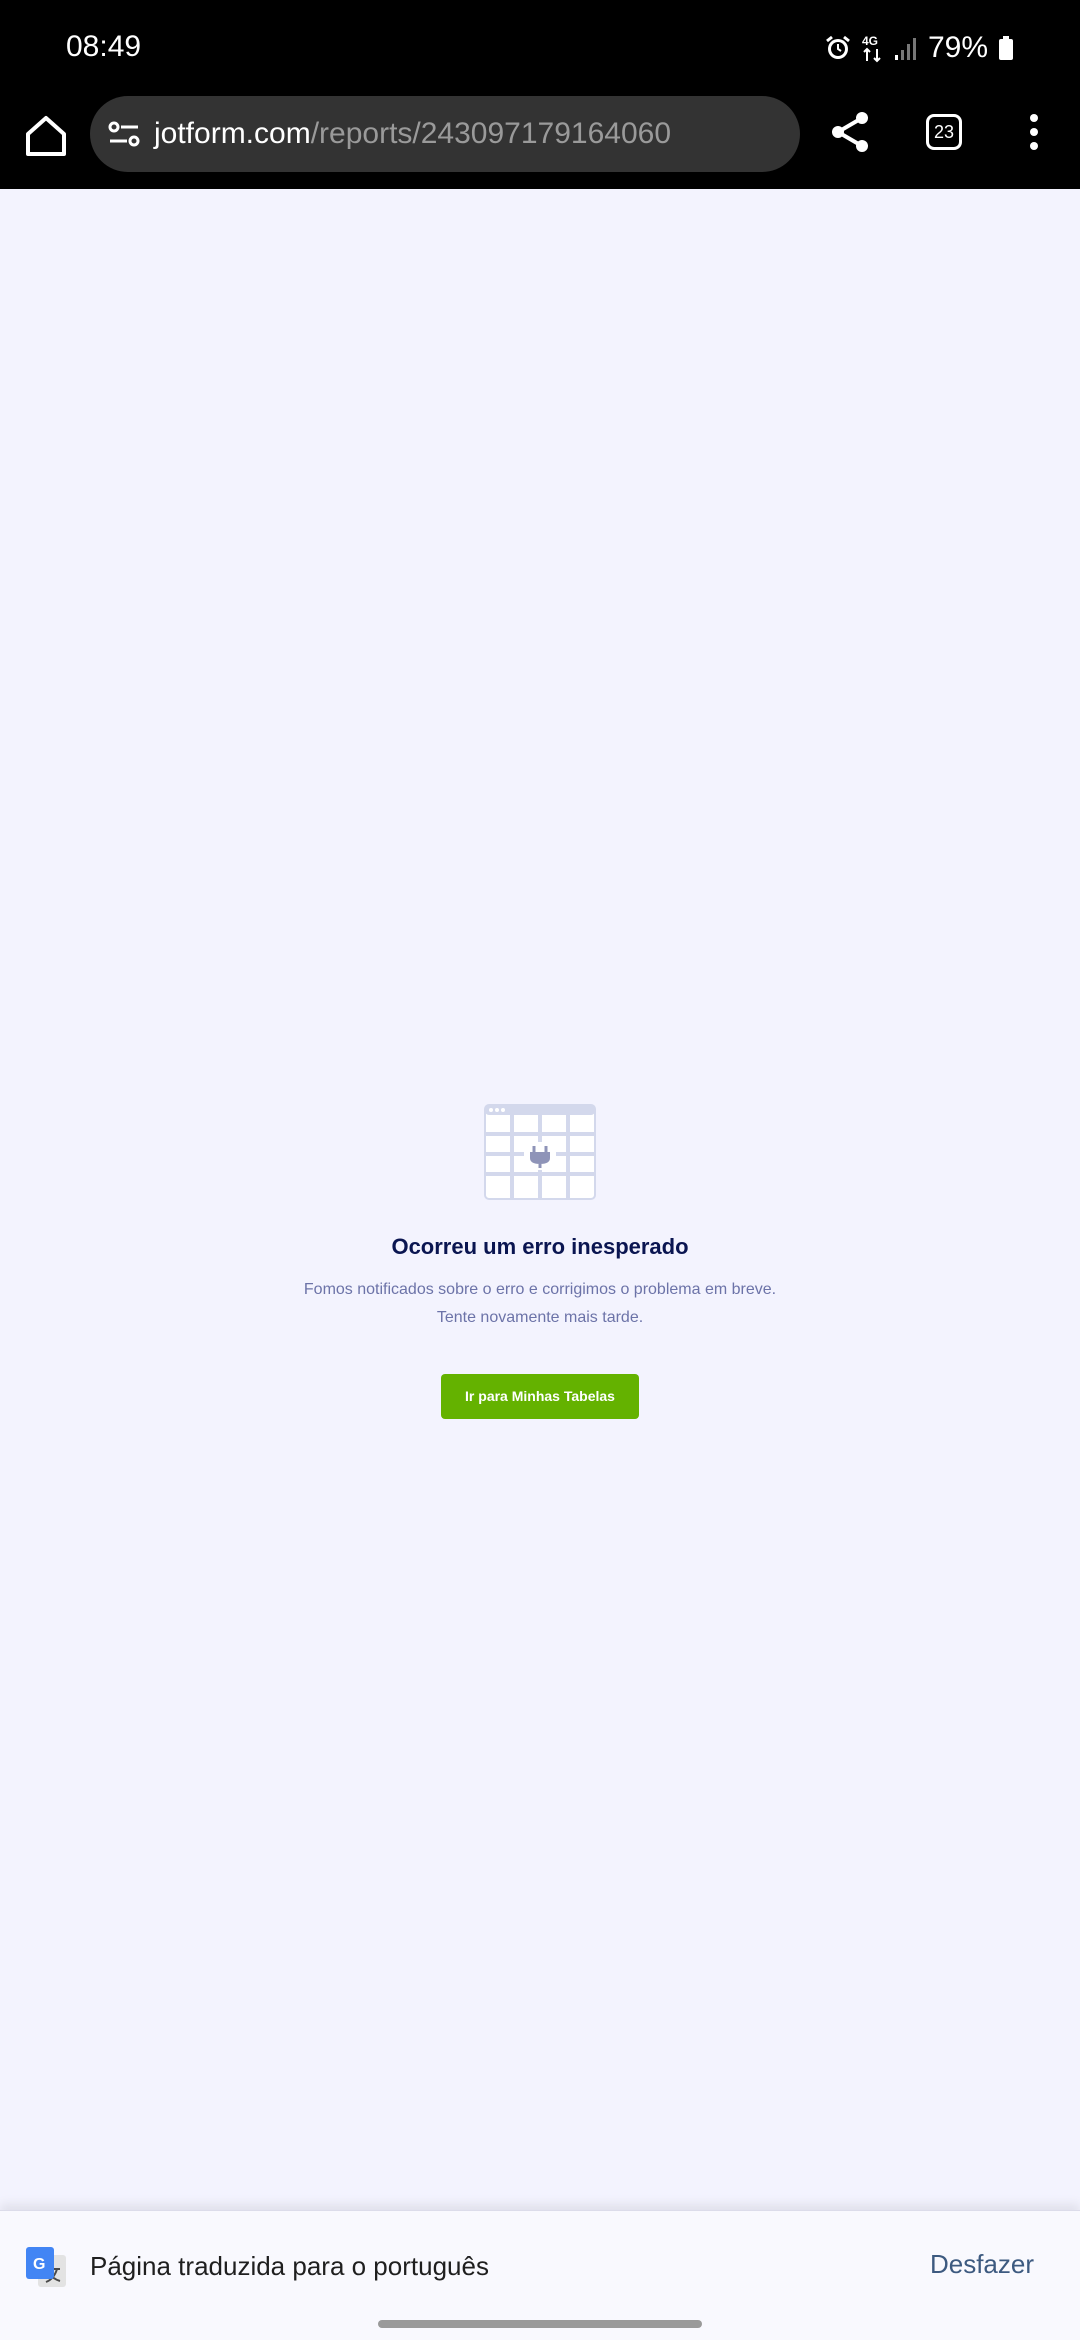 The height and width of the screenshot is (2340, 1080). I want to click on error-title: Ocorreu um erro inesperado, so click(540, 1246).